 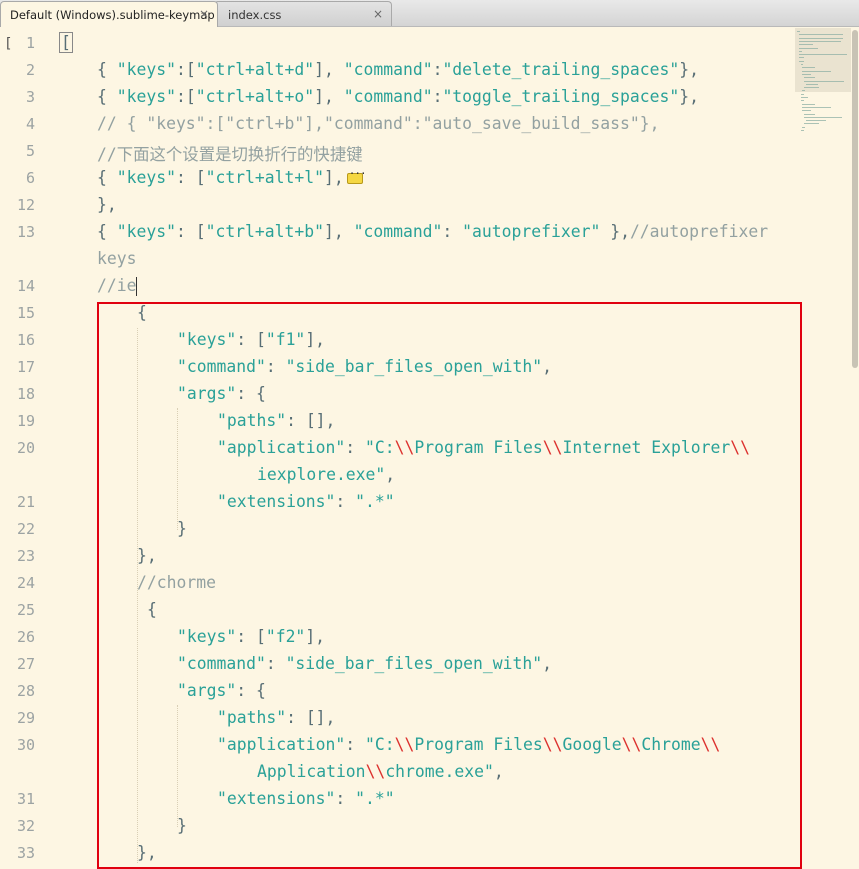 I want to click on line-number: 25, so click(x=25, y=610).